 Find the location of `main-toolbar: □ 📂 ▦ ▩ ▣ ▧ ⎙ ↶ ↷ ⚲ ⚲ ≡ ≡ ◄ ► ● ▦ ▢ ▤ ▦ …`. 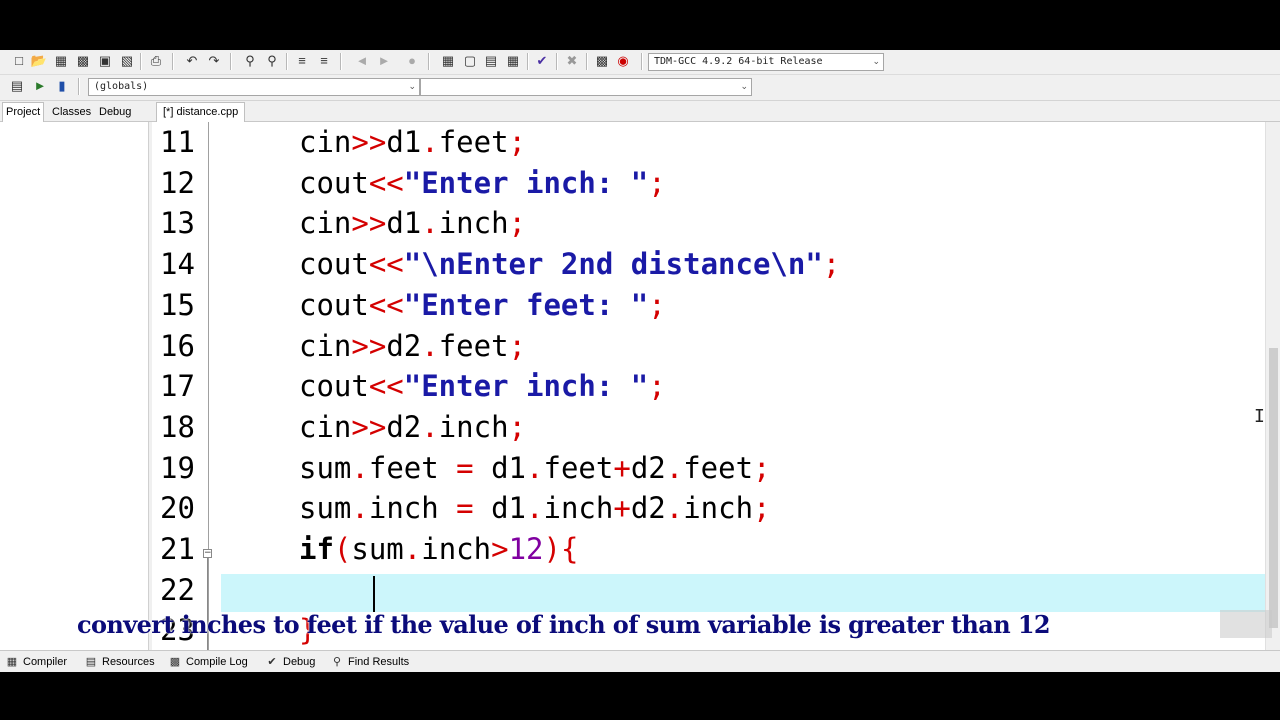

main-toolbar: □ 📂 ▦ ▩ ▣ ▧ ⎙ ↶ ↷ ⚲ ⚲ ≡ ≡ ◄ ► ● ▦ ▢ ▤ ▦ … is located at coordinates (640, 62).